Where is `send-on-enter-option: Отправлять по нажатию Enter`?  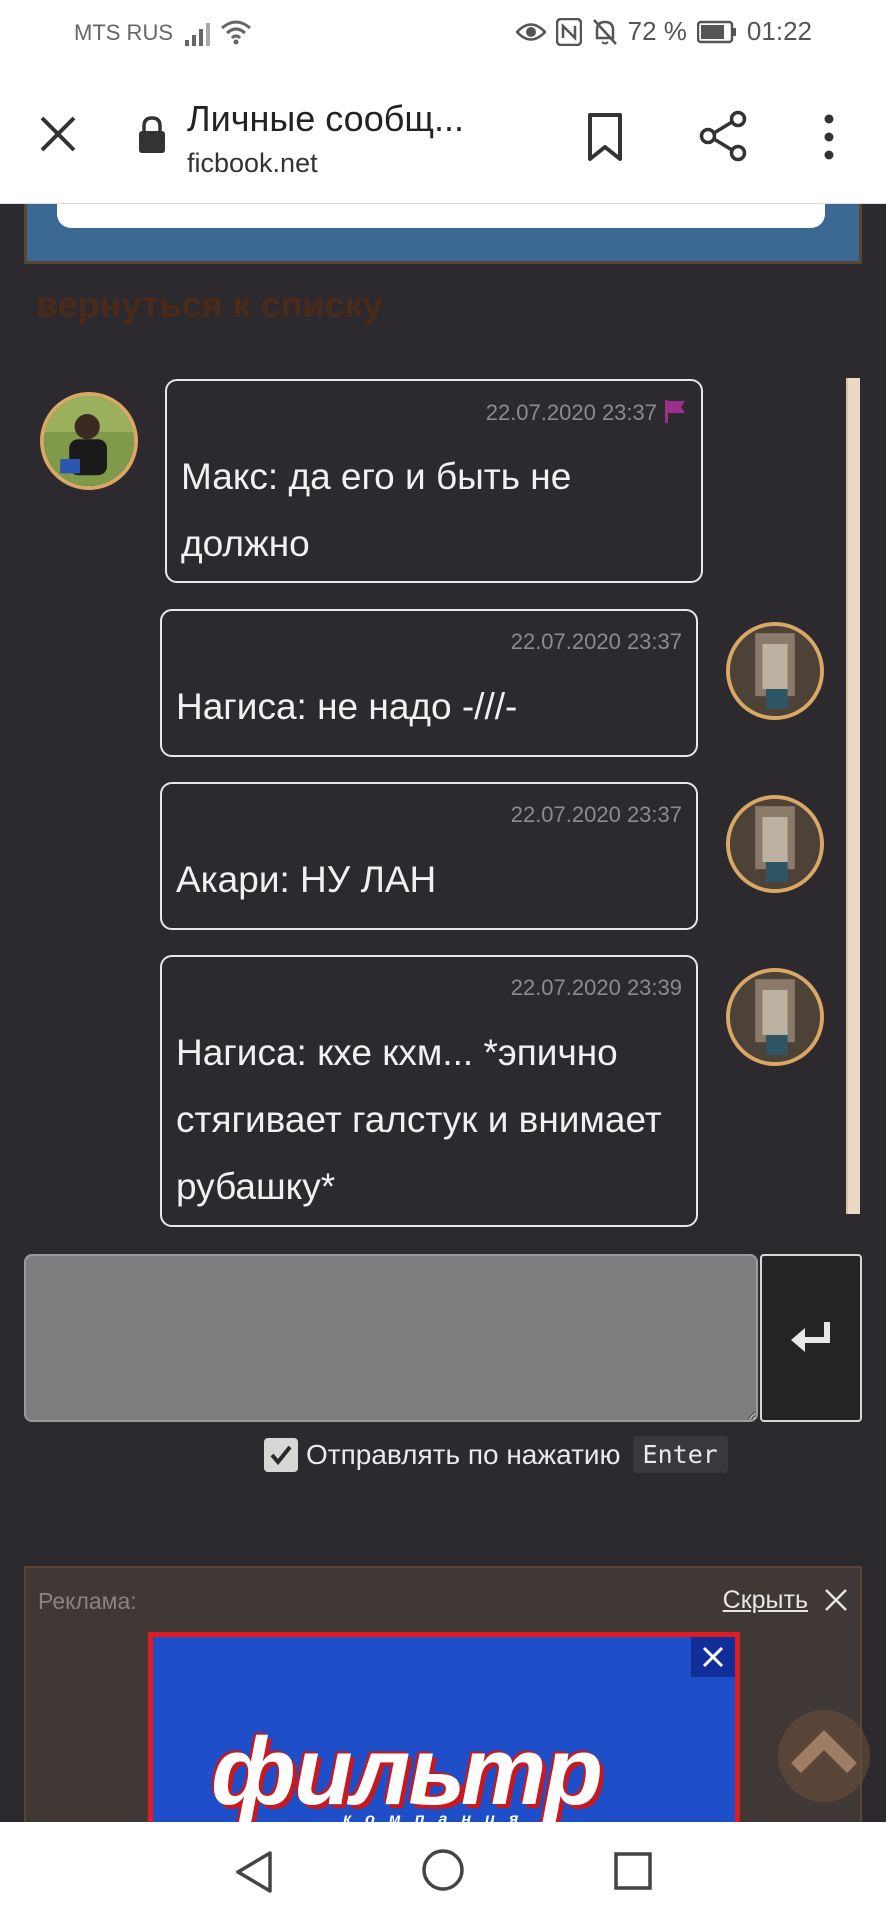 send-on-enter-option: Отправлять по нажатию Enter is located at coordinates (496, 1454).